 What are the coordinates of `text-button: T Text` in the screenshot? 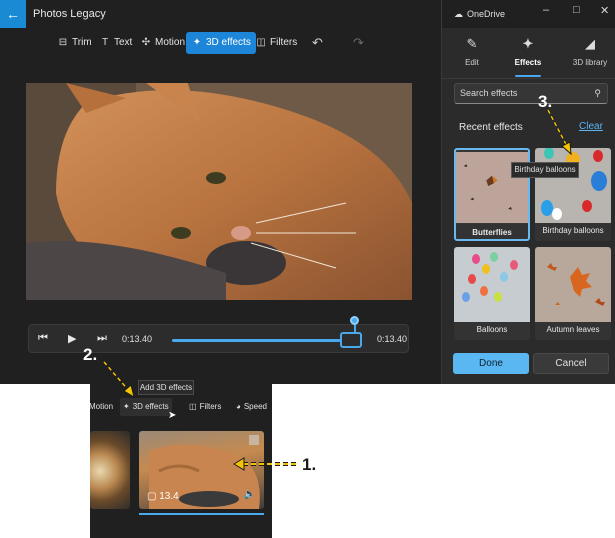 It's located at (115, 43).